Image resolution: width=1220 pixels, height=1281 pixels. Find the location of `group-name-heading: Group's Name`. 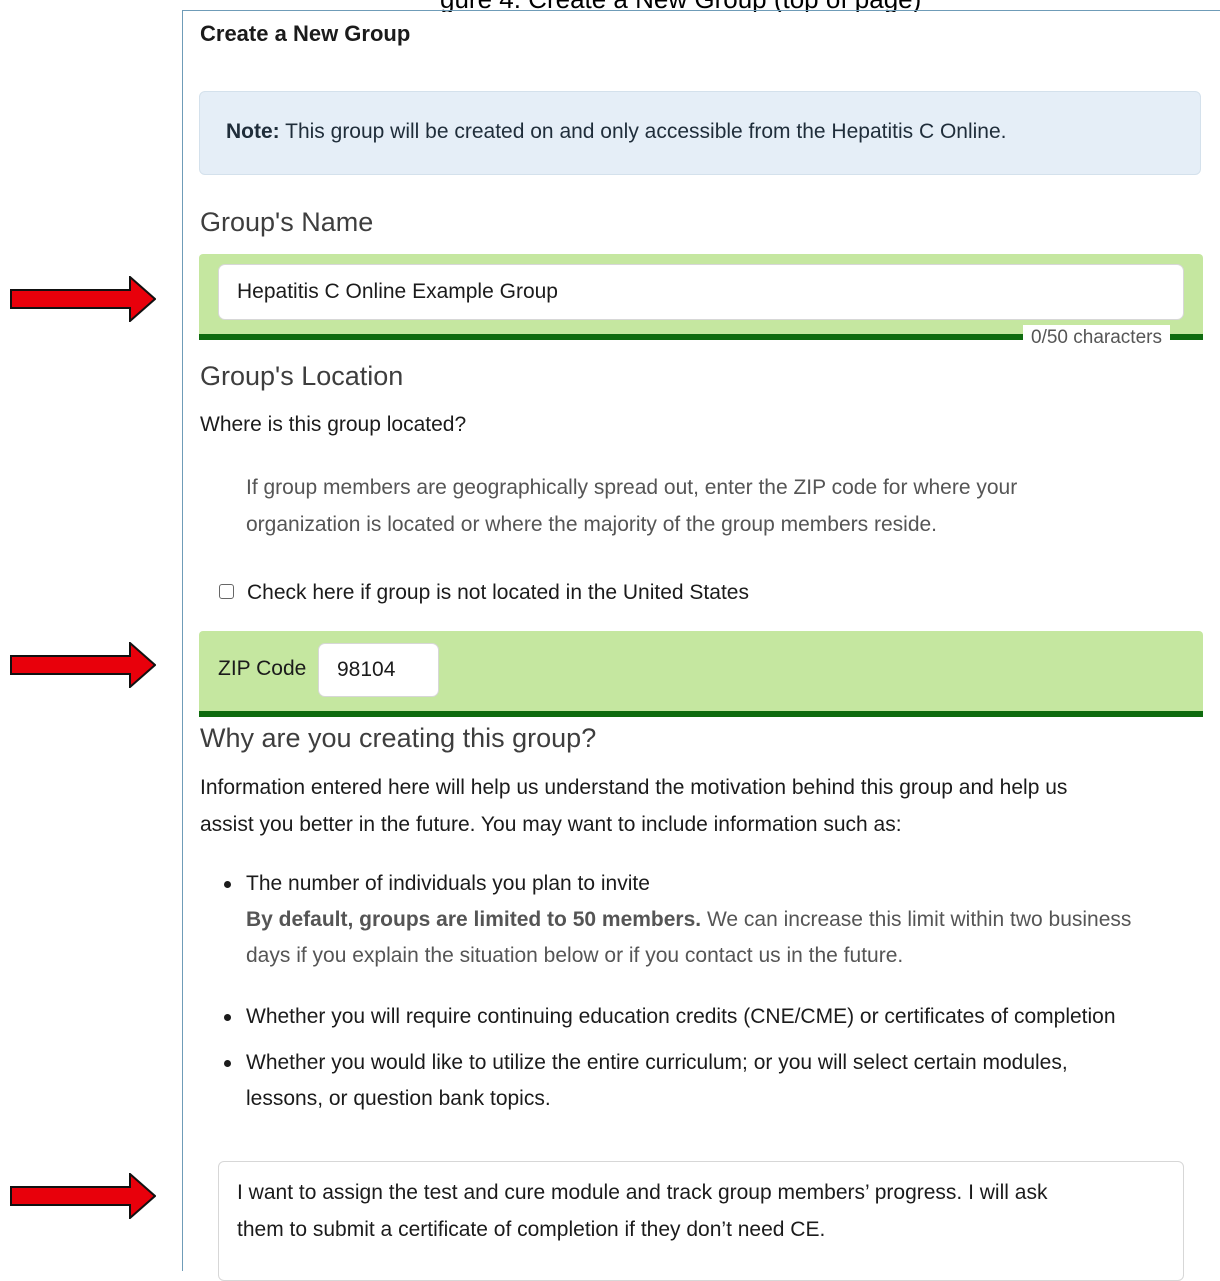

group-name-heading: Group's Name is located at coordinates (287, 222).